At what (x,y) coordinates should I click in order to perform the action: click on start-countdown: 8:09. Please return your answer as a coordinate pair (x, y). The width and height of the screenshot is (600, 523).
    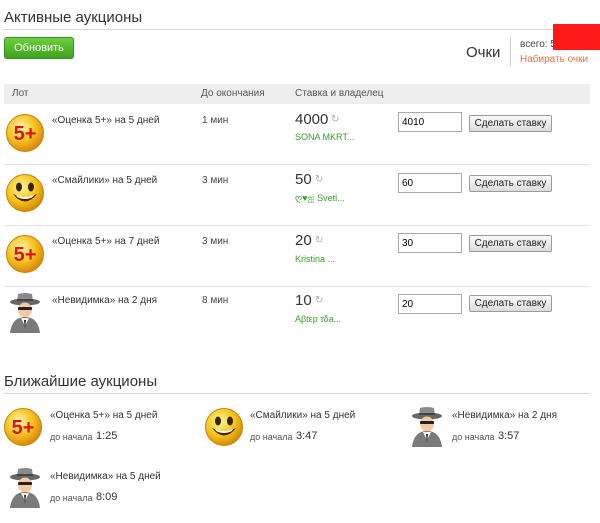
    Looking at the image, I should click on (107, 497).